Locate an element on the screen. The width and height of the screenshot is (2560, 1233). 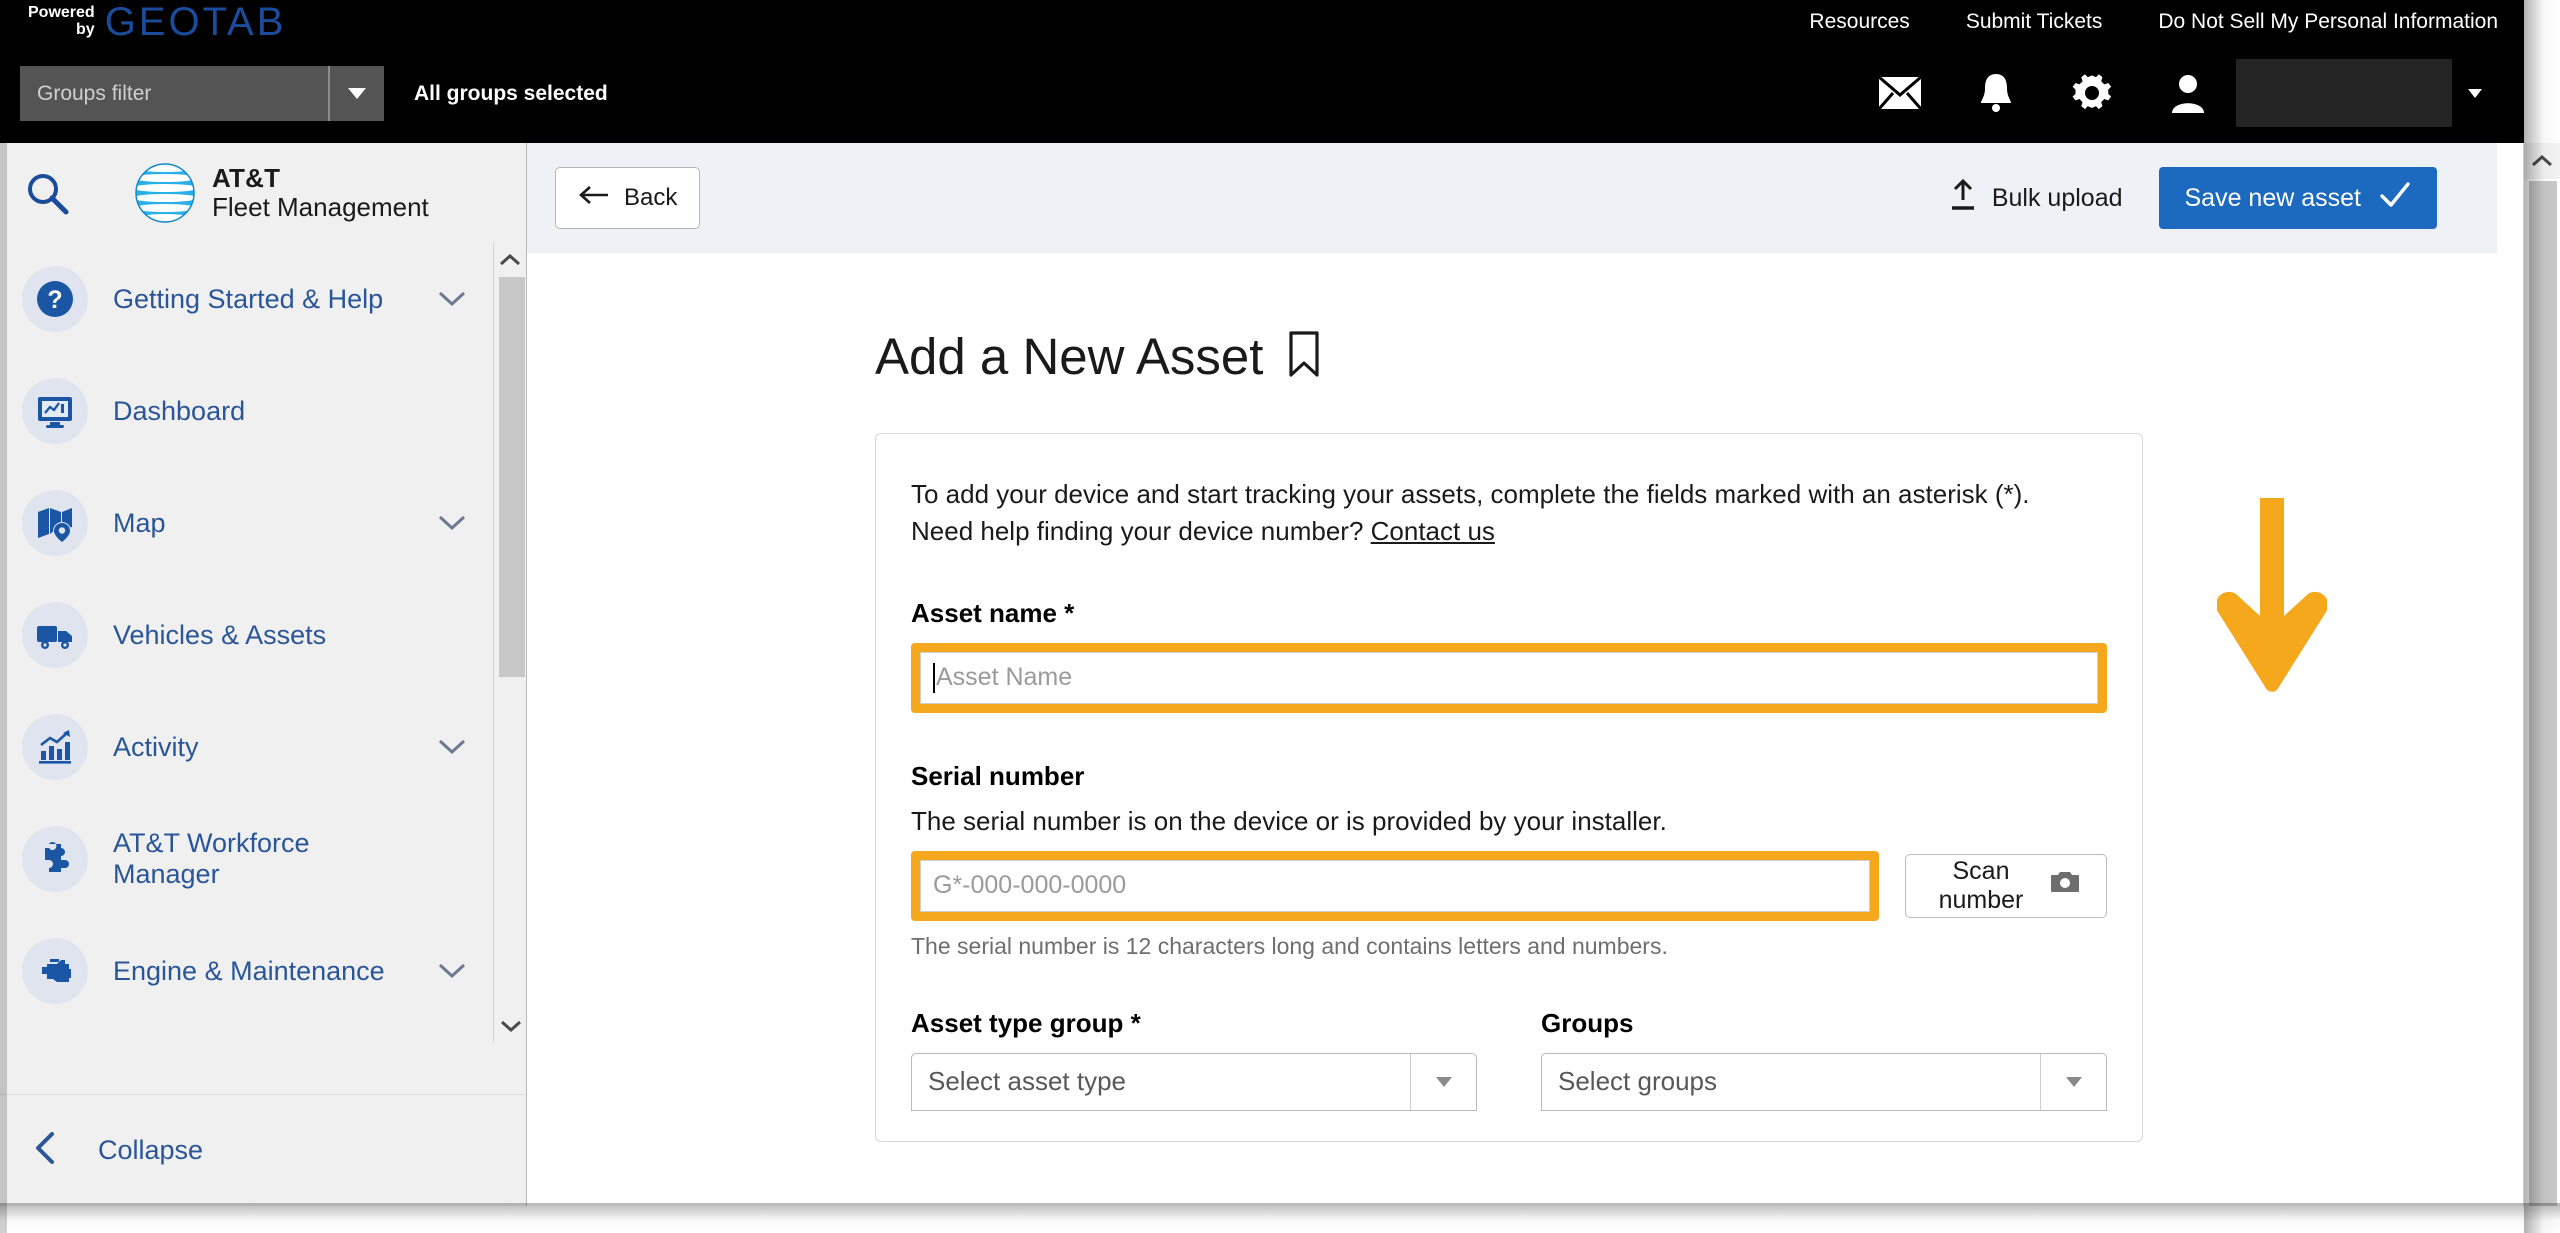
groups-filter-input: Groups filter is located at coordinates (174, 93).